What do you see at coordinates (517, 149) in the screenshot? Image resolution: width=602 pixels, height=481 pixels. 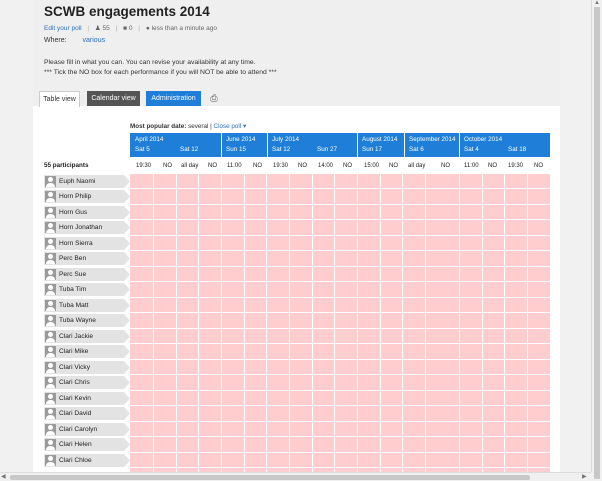 I see `date-label: Sat 18` at bounding box center [517, 149].